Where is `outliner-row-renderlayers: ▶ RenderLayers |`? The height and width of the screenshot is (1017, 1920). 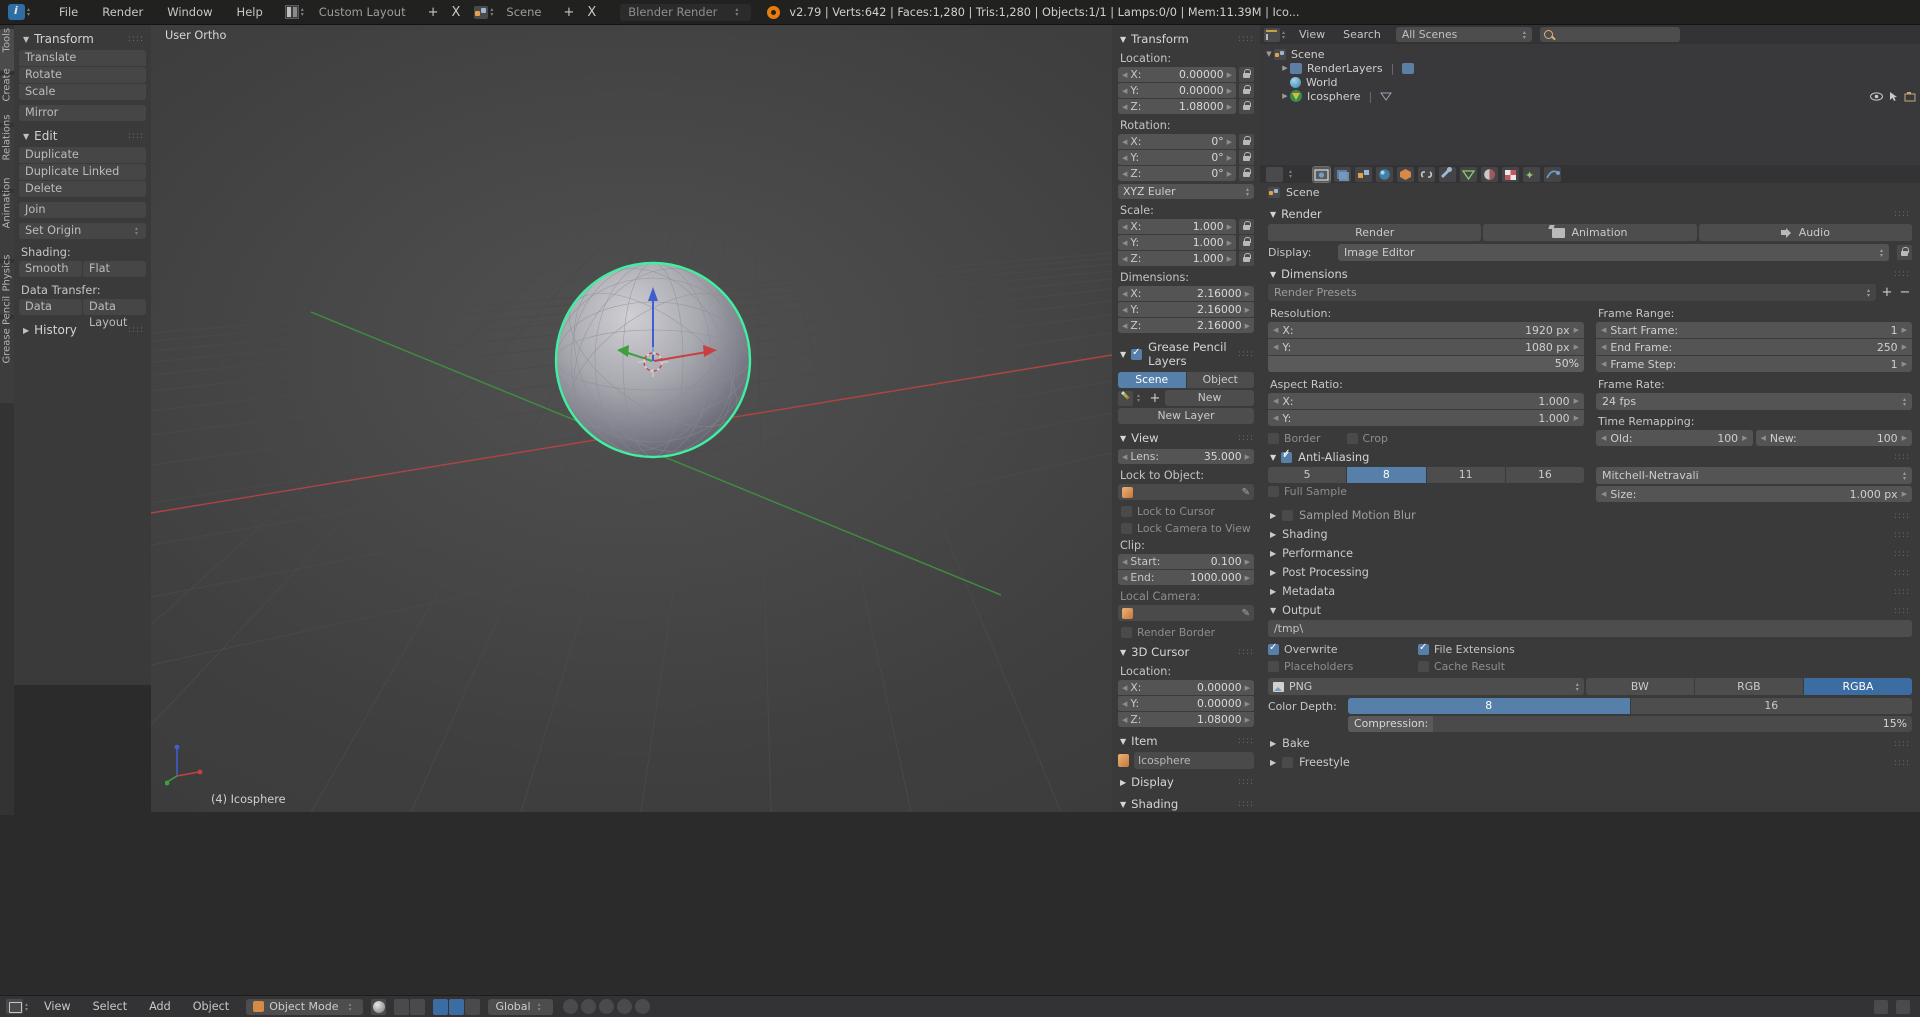 outliner-row-renderlayers: ▶ RenderLayers | is located at coordinates (1592, 68).